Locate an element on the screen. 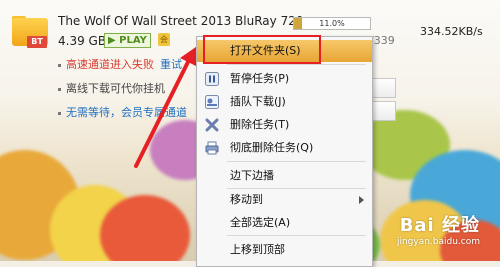 The width and height of the screenshot is (500, 267). highlight-annotation-box is located at coordinates (262, 49).